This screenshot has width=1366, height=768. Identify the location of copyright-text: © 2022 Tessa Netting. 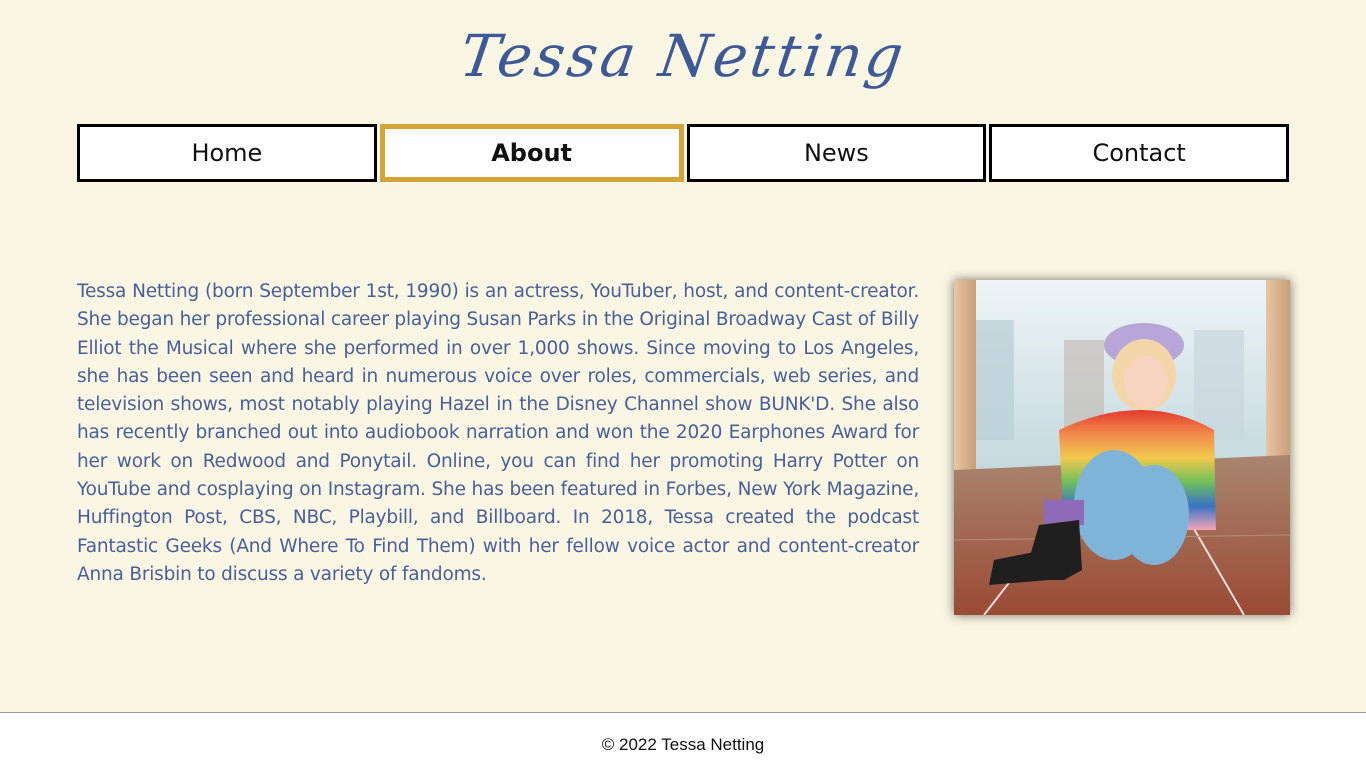
(683, 744).